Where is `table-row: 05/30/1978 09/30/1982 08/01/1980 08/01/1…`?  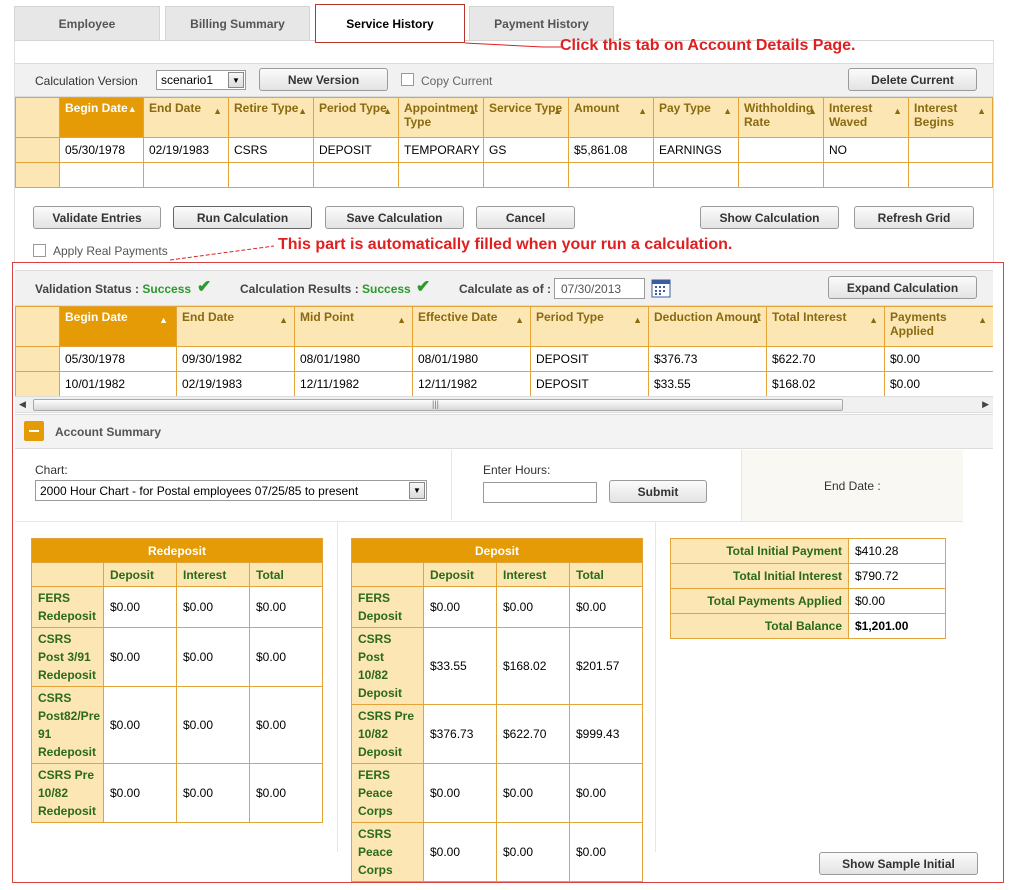
table-row: 05/30/1978 09/30/1982 08/01/1980 08/01/1… is located at coordinates (504, 359).